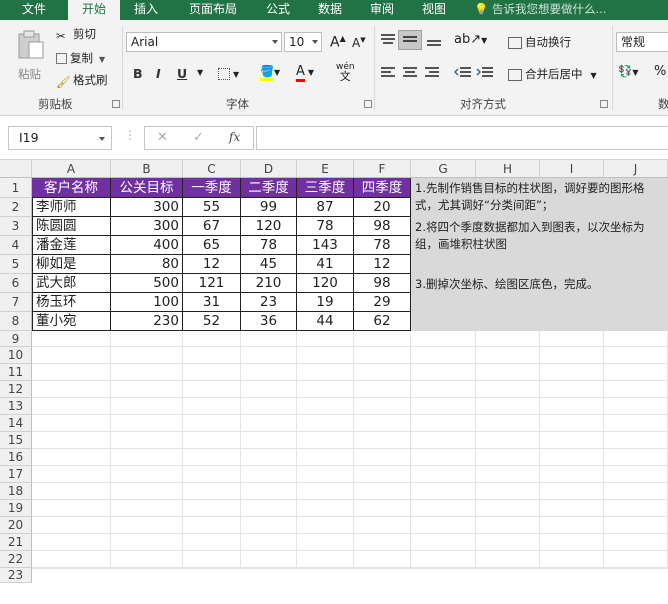 This screenshot has height=604, width=668. What do you see at coordinates (158, 73) in the screenshot?
I see `italic-button: I` at bounding box center [158, 73].